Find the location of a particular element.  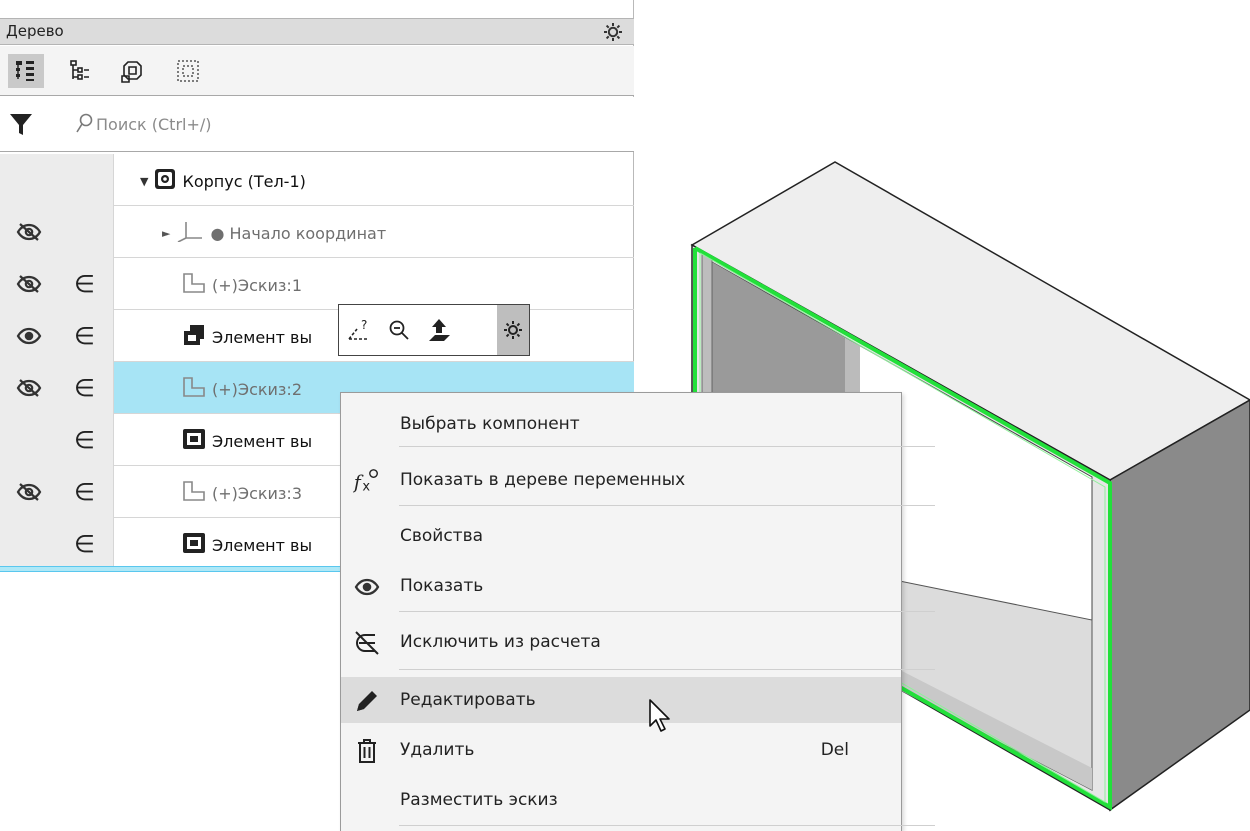

tree-list-icon is located at coordinates (80, 71).